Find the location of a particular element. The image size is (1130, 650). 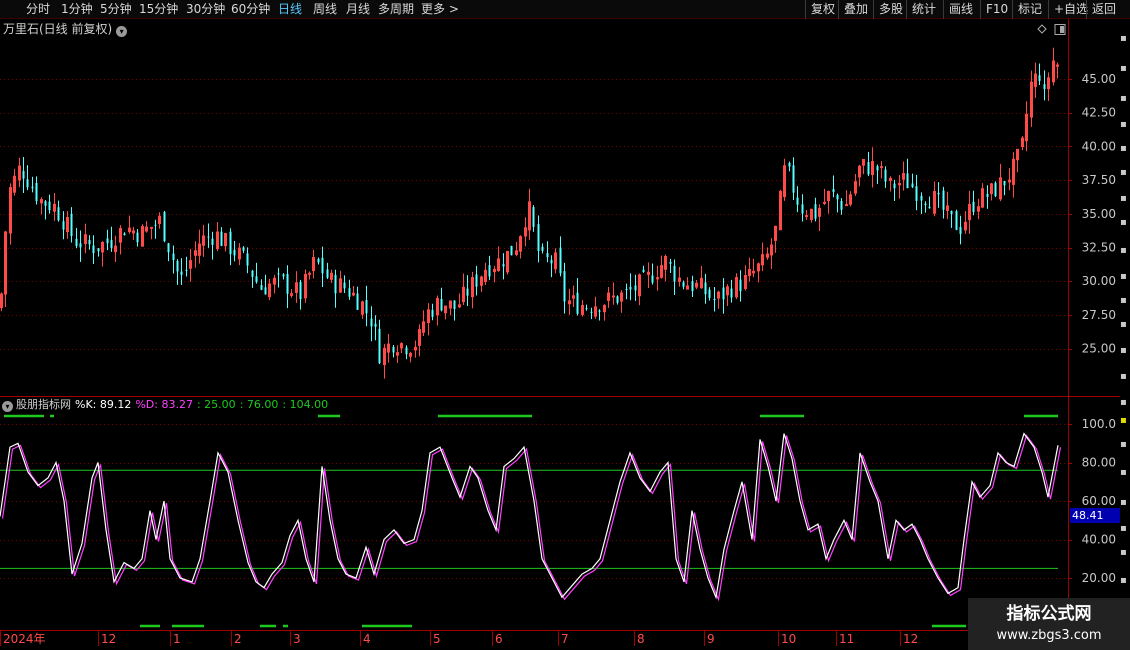

date-tick-label: 8 is located at coordinates (641, 639).